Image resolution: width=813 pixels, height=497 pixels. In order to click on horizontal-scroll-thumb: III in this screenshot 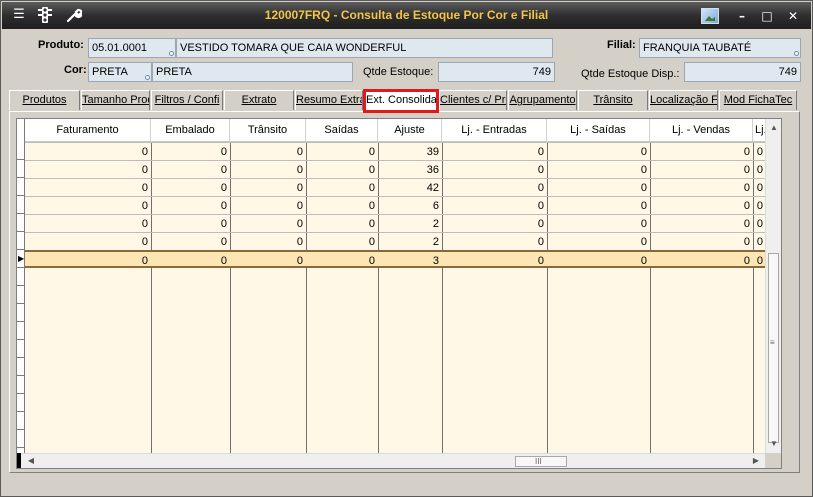, I will do `click(541, 461)`.